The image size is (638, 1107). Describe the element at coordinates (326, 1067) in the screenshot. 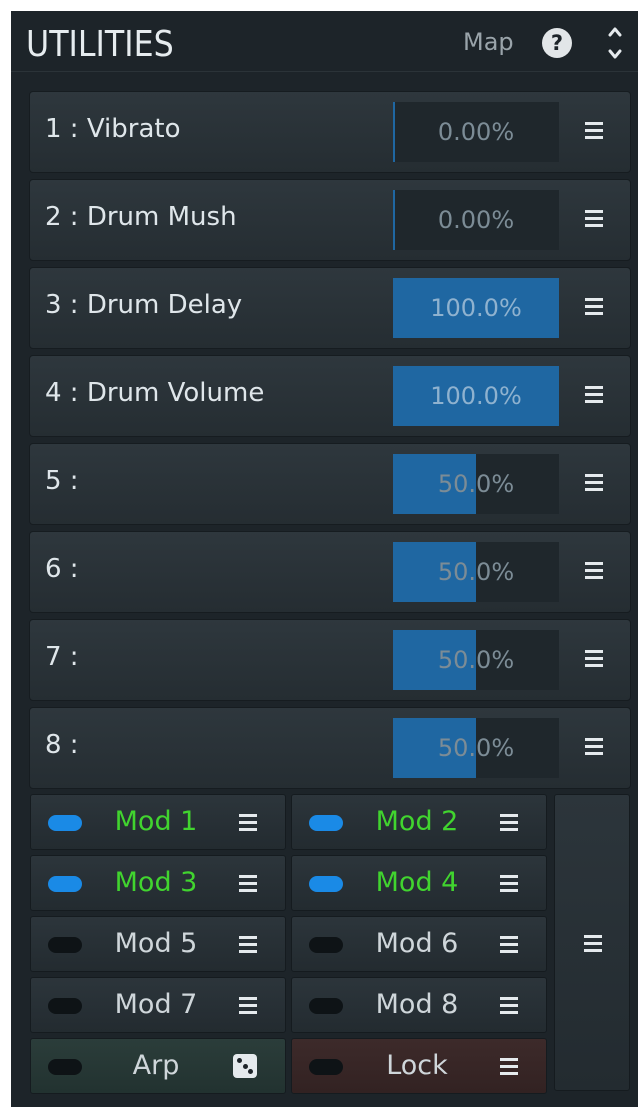

I see `lock-toggle-led` at that location.